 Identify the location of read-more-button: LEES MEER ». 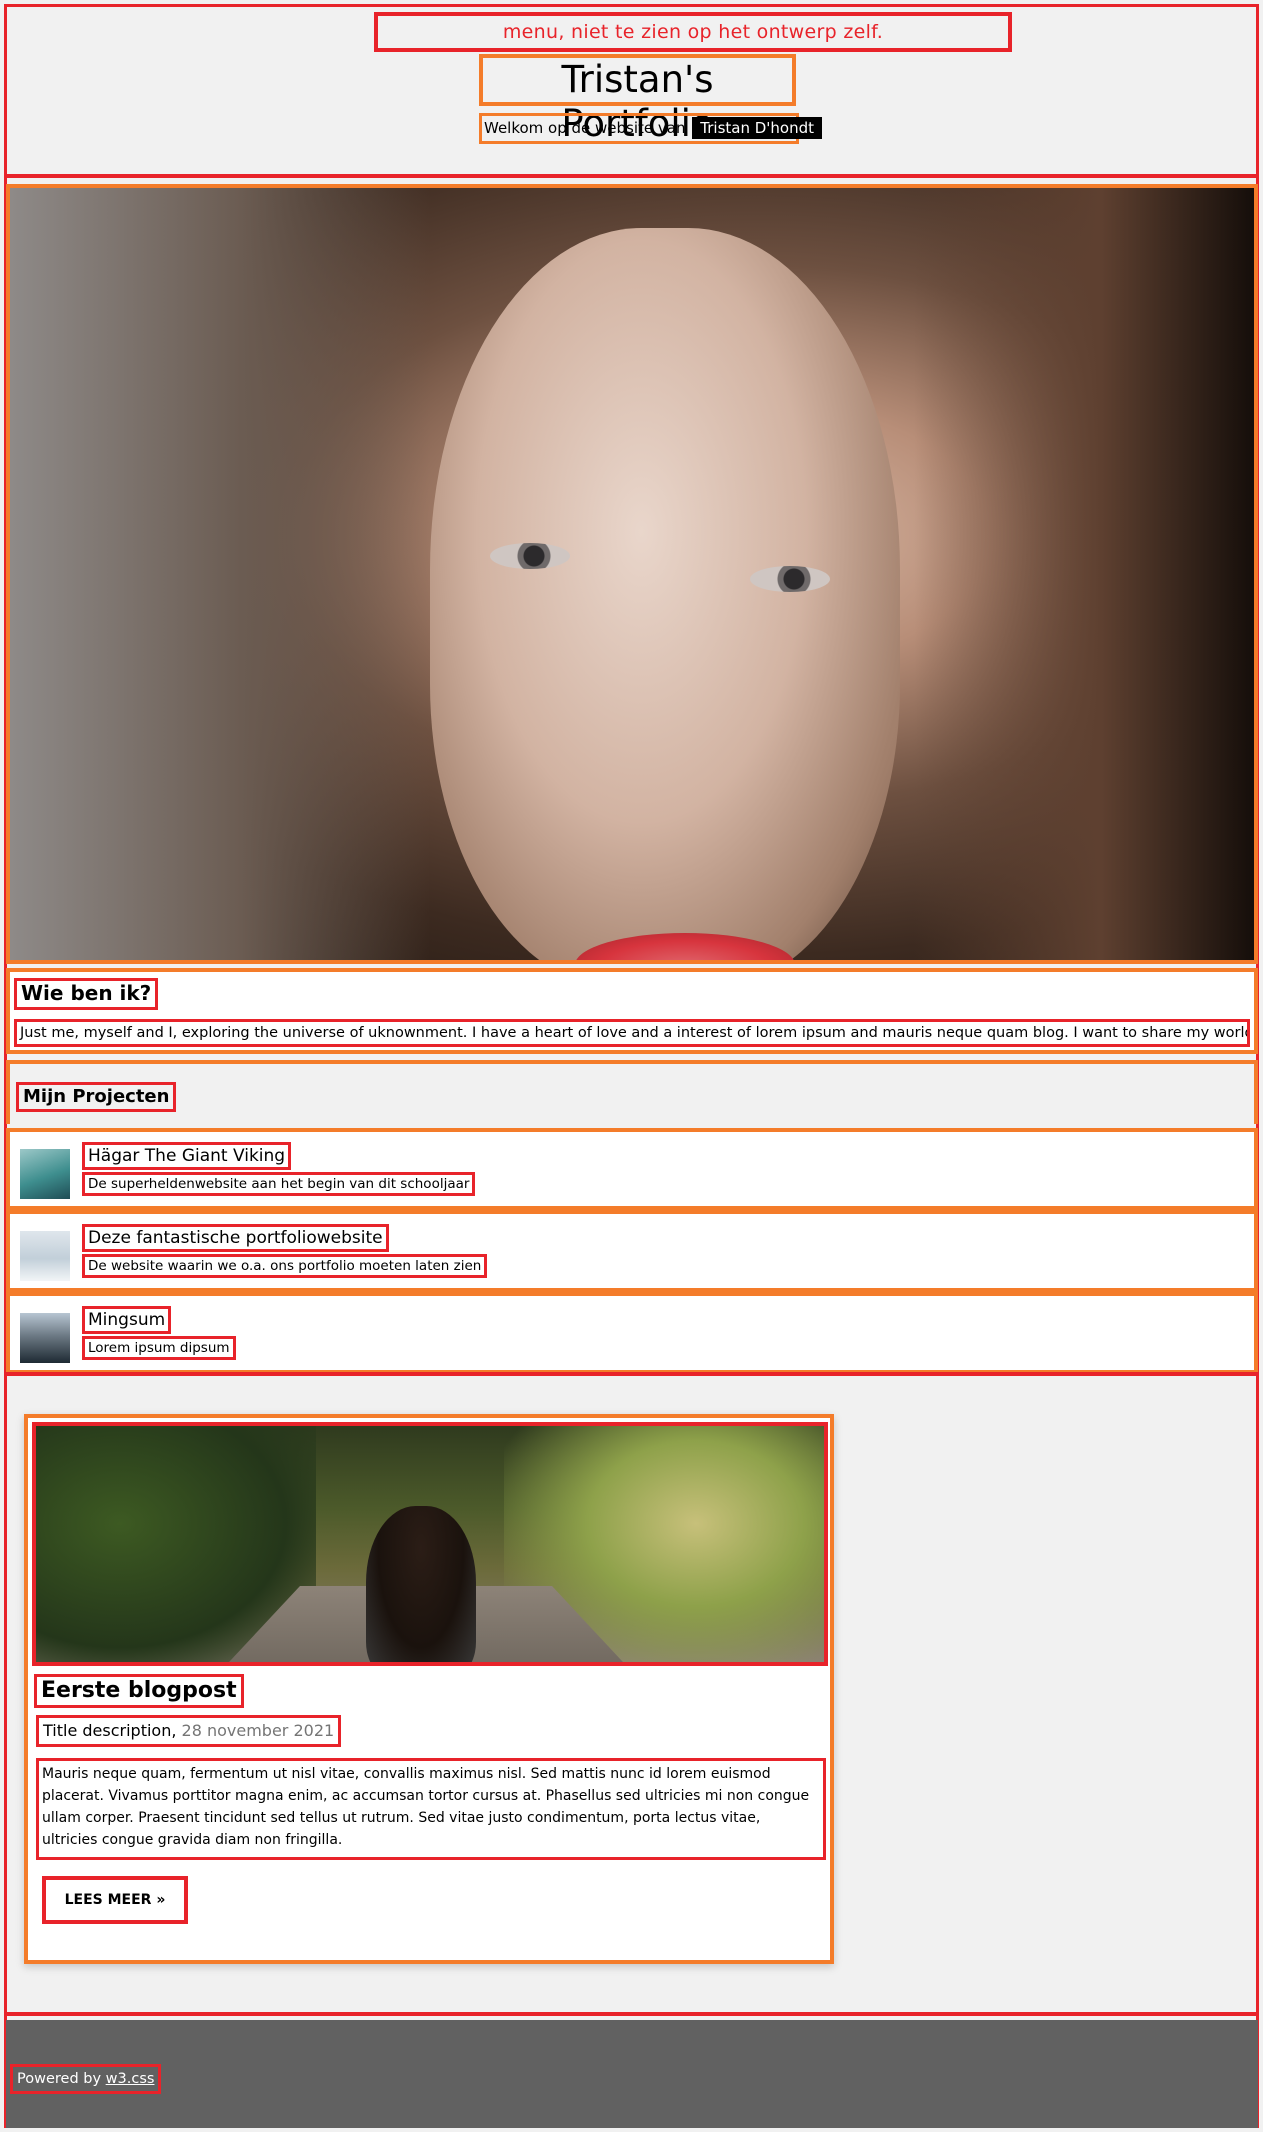
(115, 1900).